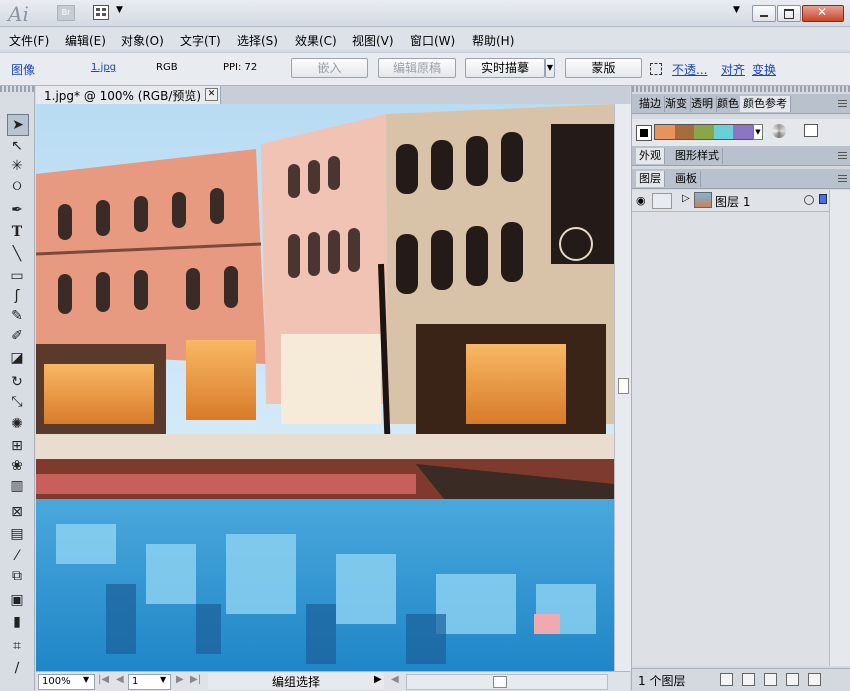 The height and width of the screenshot is (691, 850). What do you see at coordinates (211, 94) in the screenshot?
I see `close-document-icon: ✕` at bounding box center [211, 94].